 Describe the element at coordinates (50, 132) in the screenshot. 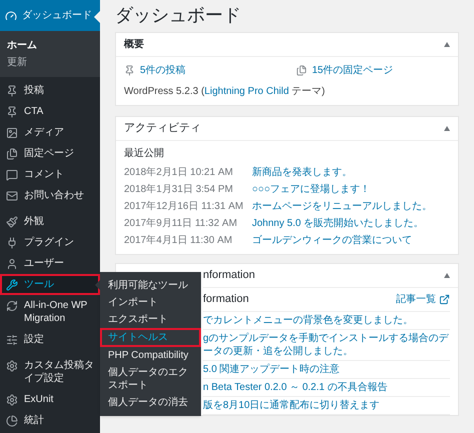

I see `sidebar-item: メディア` at that location.